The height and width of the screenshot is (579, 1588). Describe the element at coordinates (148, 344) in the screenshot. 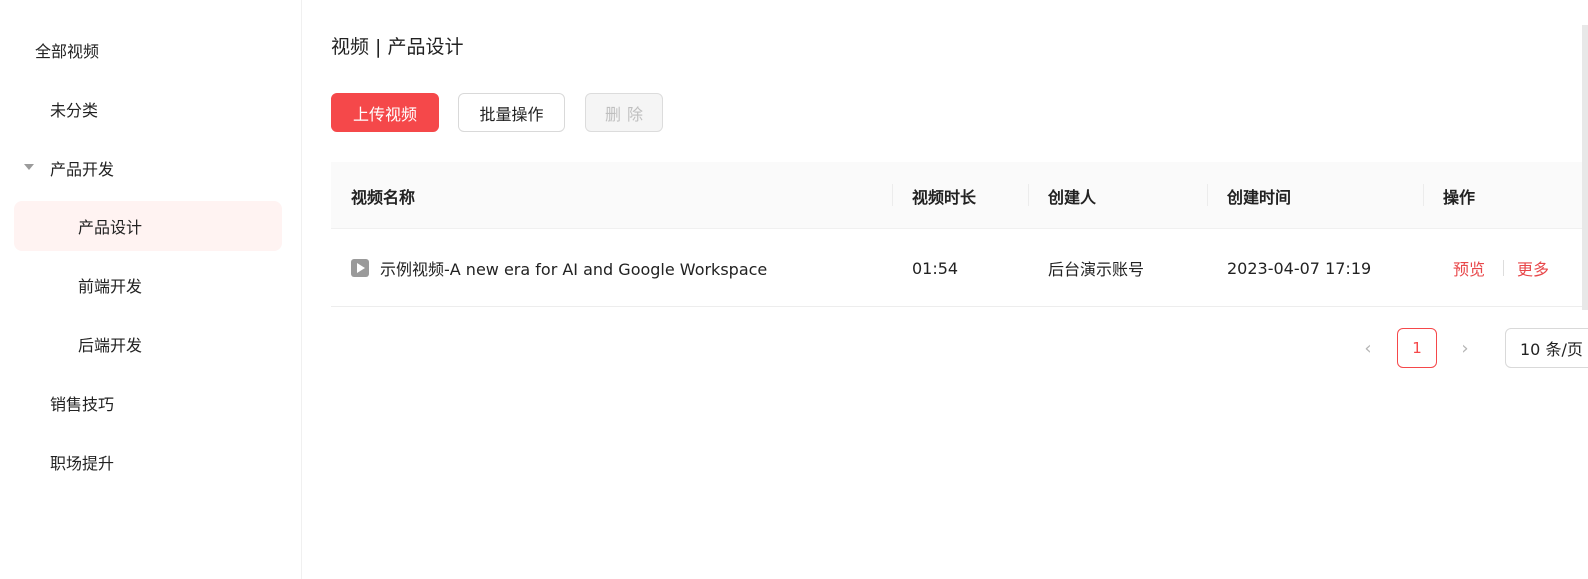

I see `sidebar-item-backend-dev: 后端开发` at that location.